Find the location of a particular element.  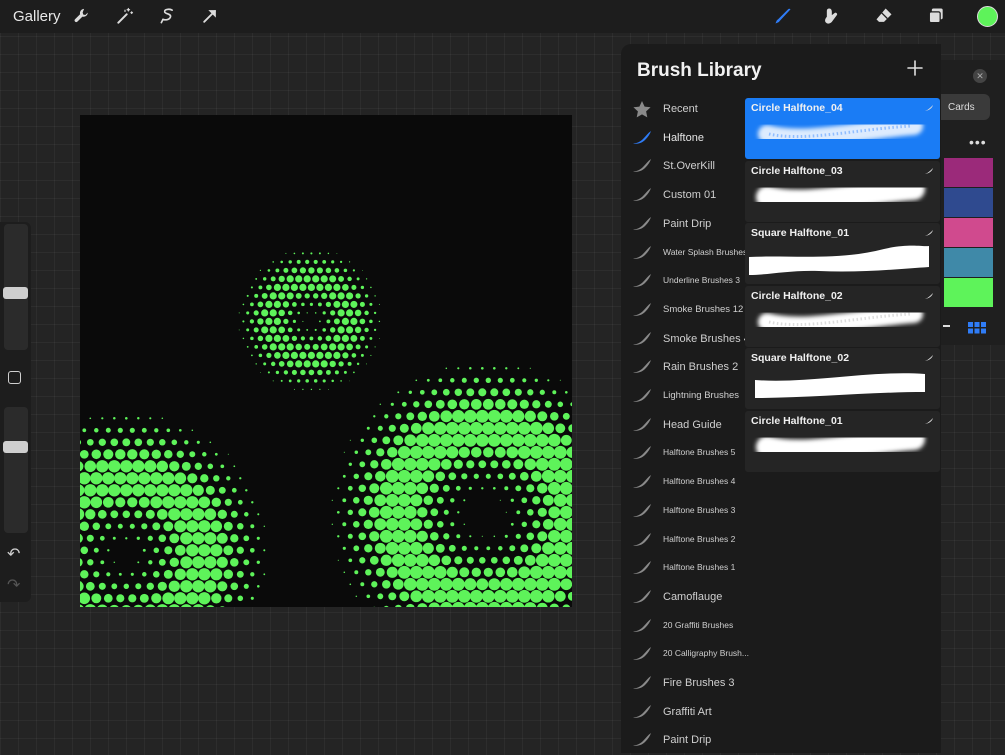

brush-card: Circle Halftone_01 is located at coordinates (842, 441).